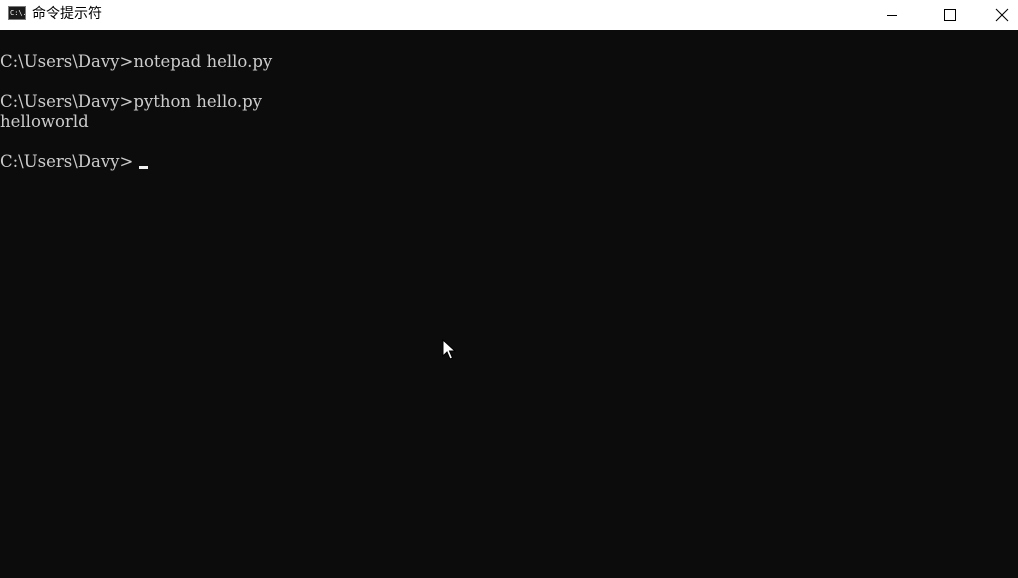 Image resolution: width=1018 pixels, height=578 pixels. I want to click on minimize-icon, so click(892, 15).